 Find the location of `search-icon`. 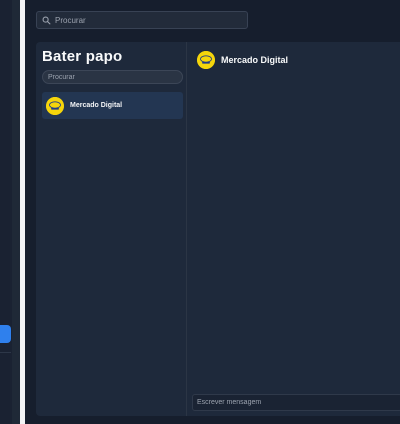

search-icon is located at coordinates (46, 20).